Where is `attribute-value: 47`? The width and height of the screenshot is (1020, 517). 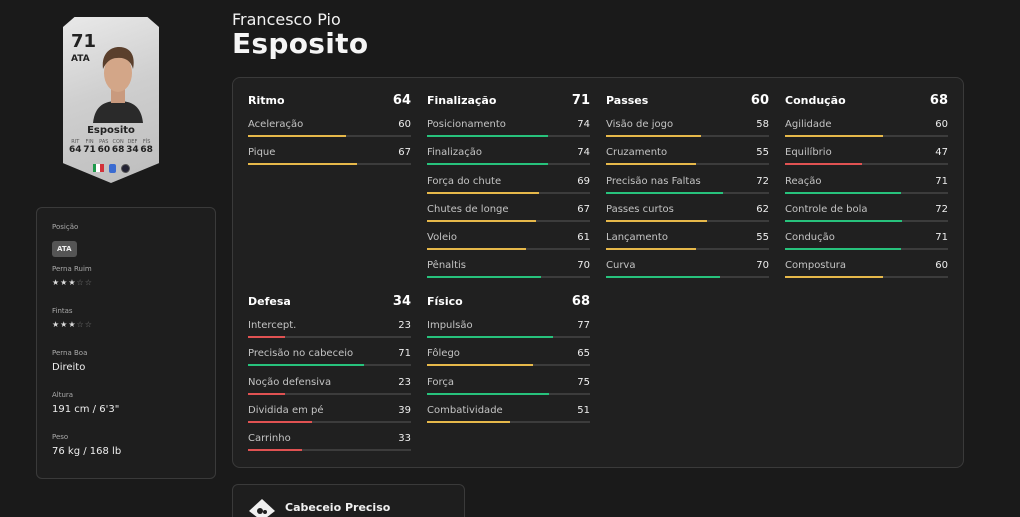 attribute-value: 47 is located at coordinates (941, 153).